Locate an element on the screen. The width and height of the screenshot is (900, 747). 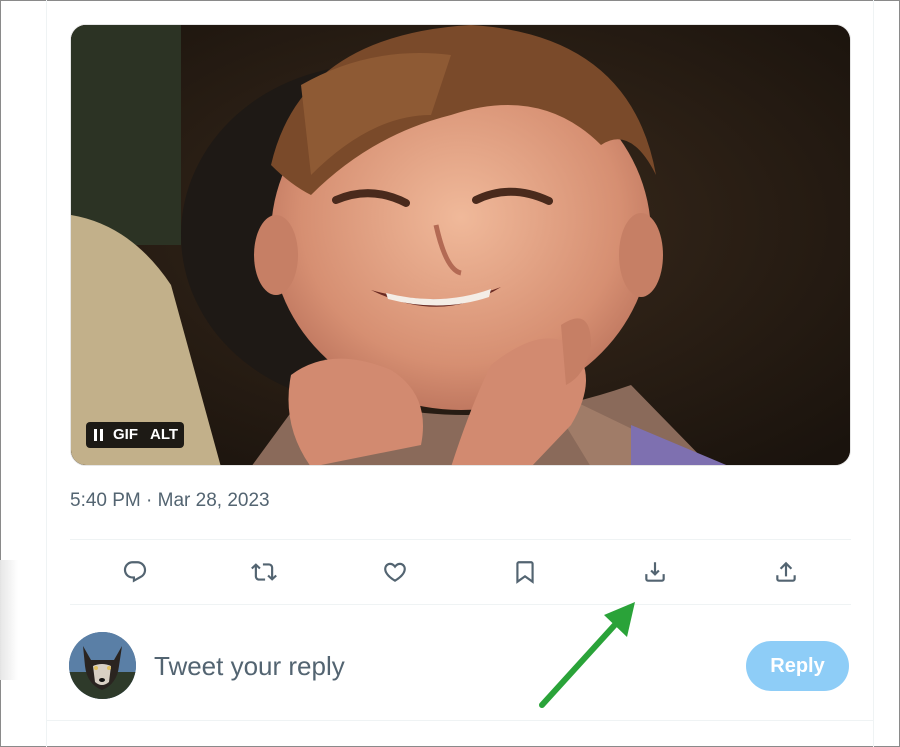
bookmark-button is located at coordinates (525, 572).